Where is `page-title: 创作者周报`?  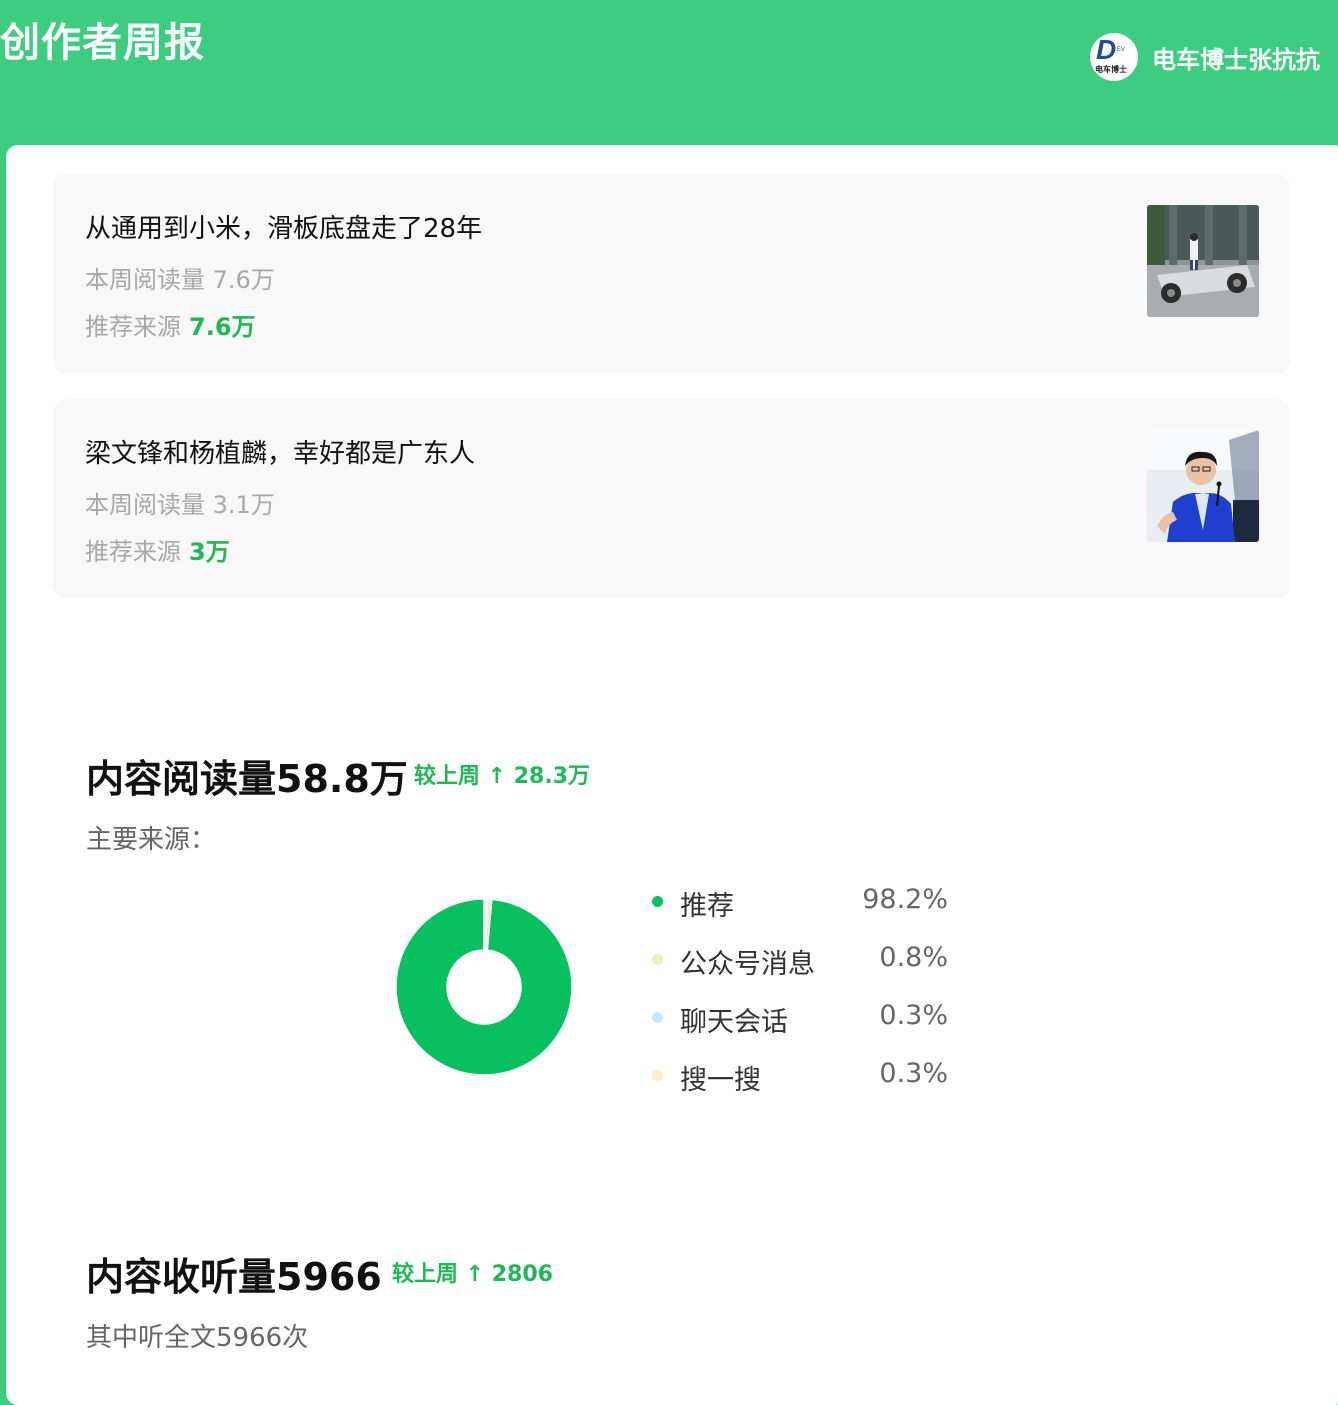
page-title: 创作者周报 is located at coordinates (102, 43).